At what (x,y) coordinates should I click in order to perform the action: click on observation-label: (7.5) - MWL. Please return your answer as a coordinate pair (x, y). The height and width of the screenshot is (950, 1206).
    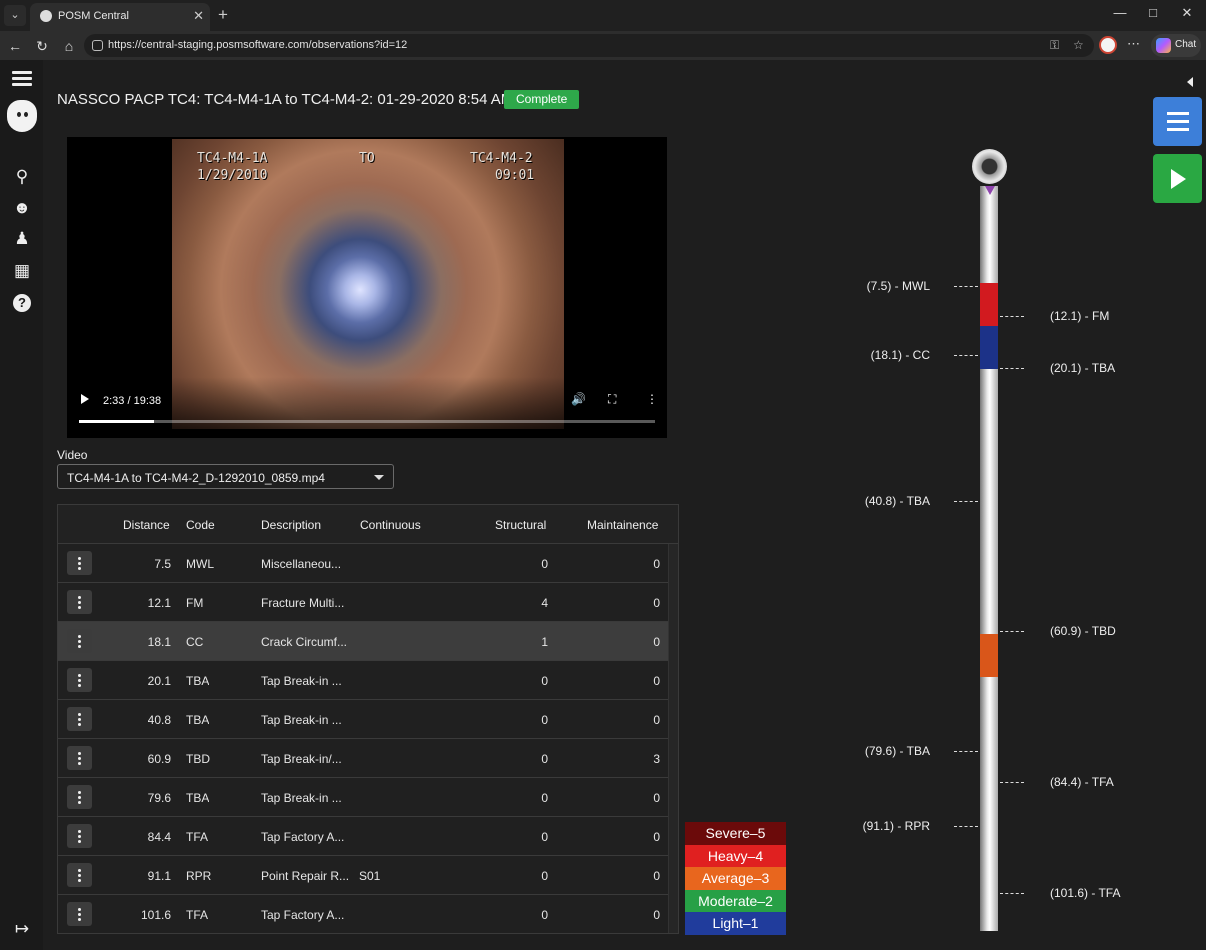
    Looking at the image, I should click on (898, 286).